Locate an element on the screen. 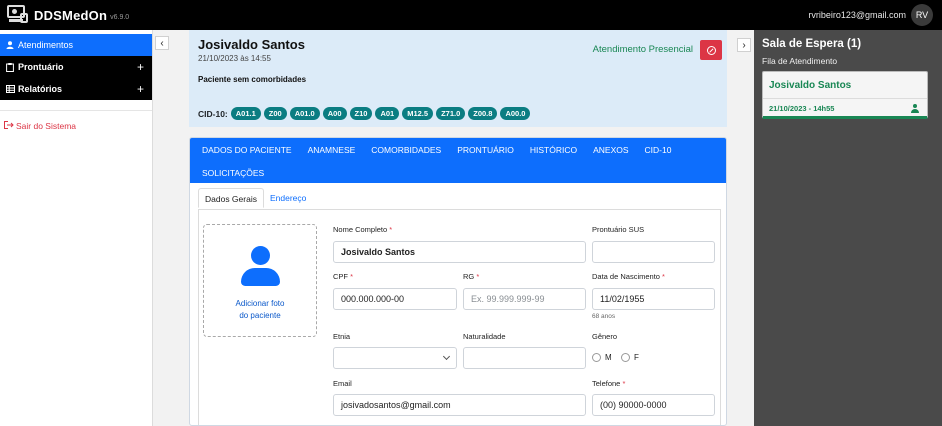  sub-tabs: Dados Gerais Endereço is located at coordinates (255, 198).